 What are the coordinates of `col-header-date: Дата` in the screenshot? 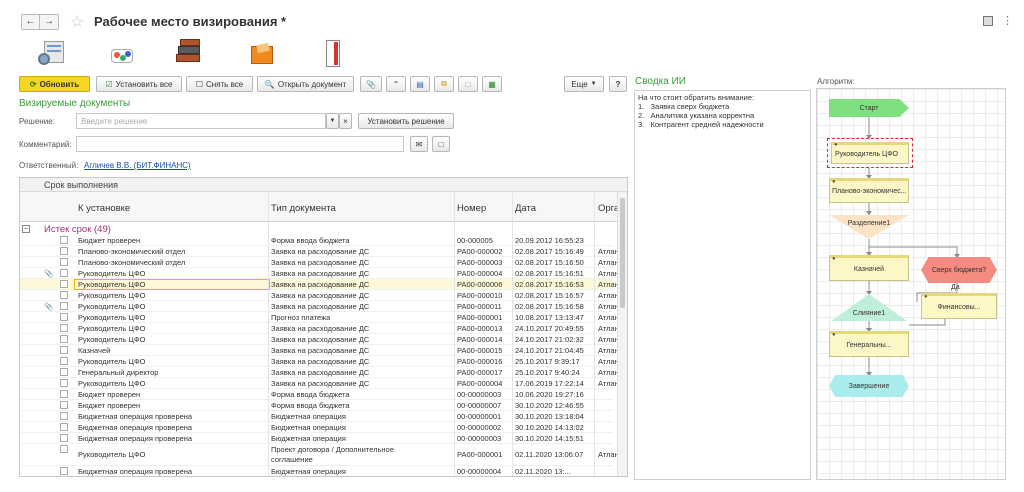 It's located at (525, 208).